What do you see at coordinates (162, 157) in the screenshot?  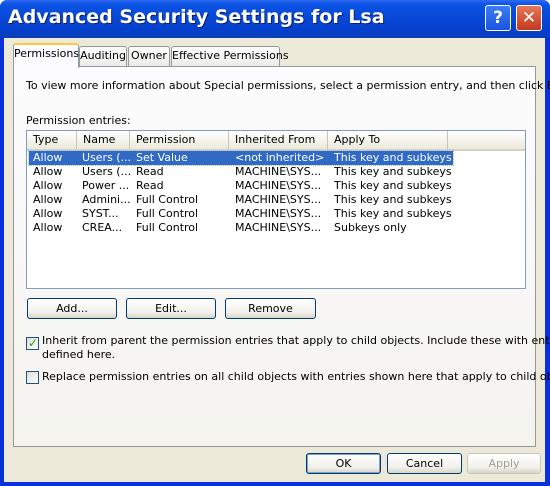 I see `cell-permission: Set Value` at bounding box center [162, 157].